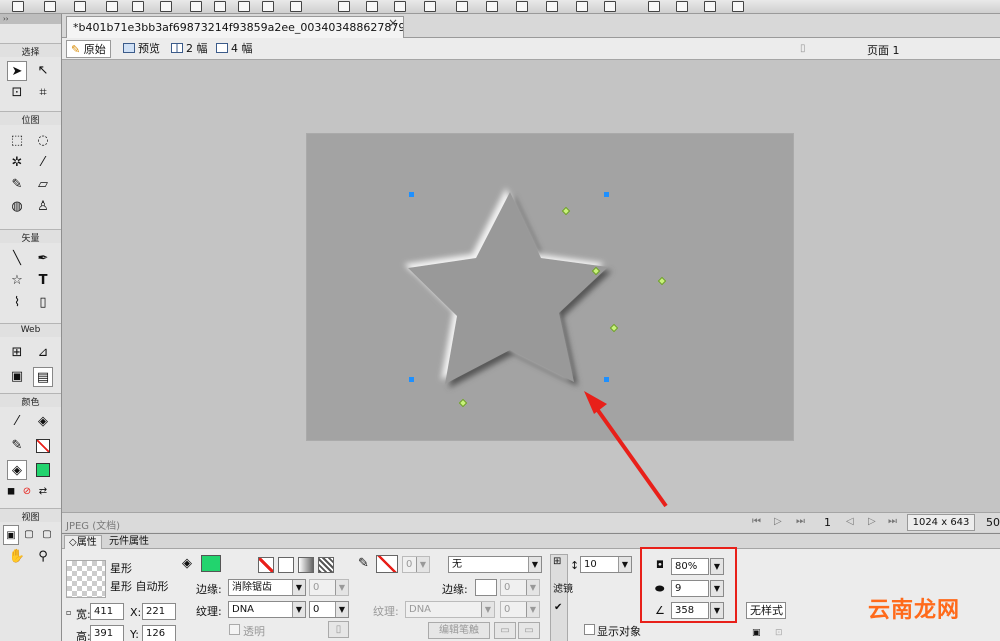 The image size is (1000, 641). I want to click on fill-texture-dropdown: DNA ▼, so click(267, 609).